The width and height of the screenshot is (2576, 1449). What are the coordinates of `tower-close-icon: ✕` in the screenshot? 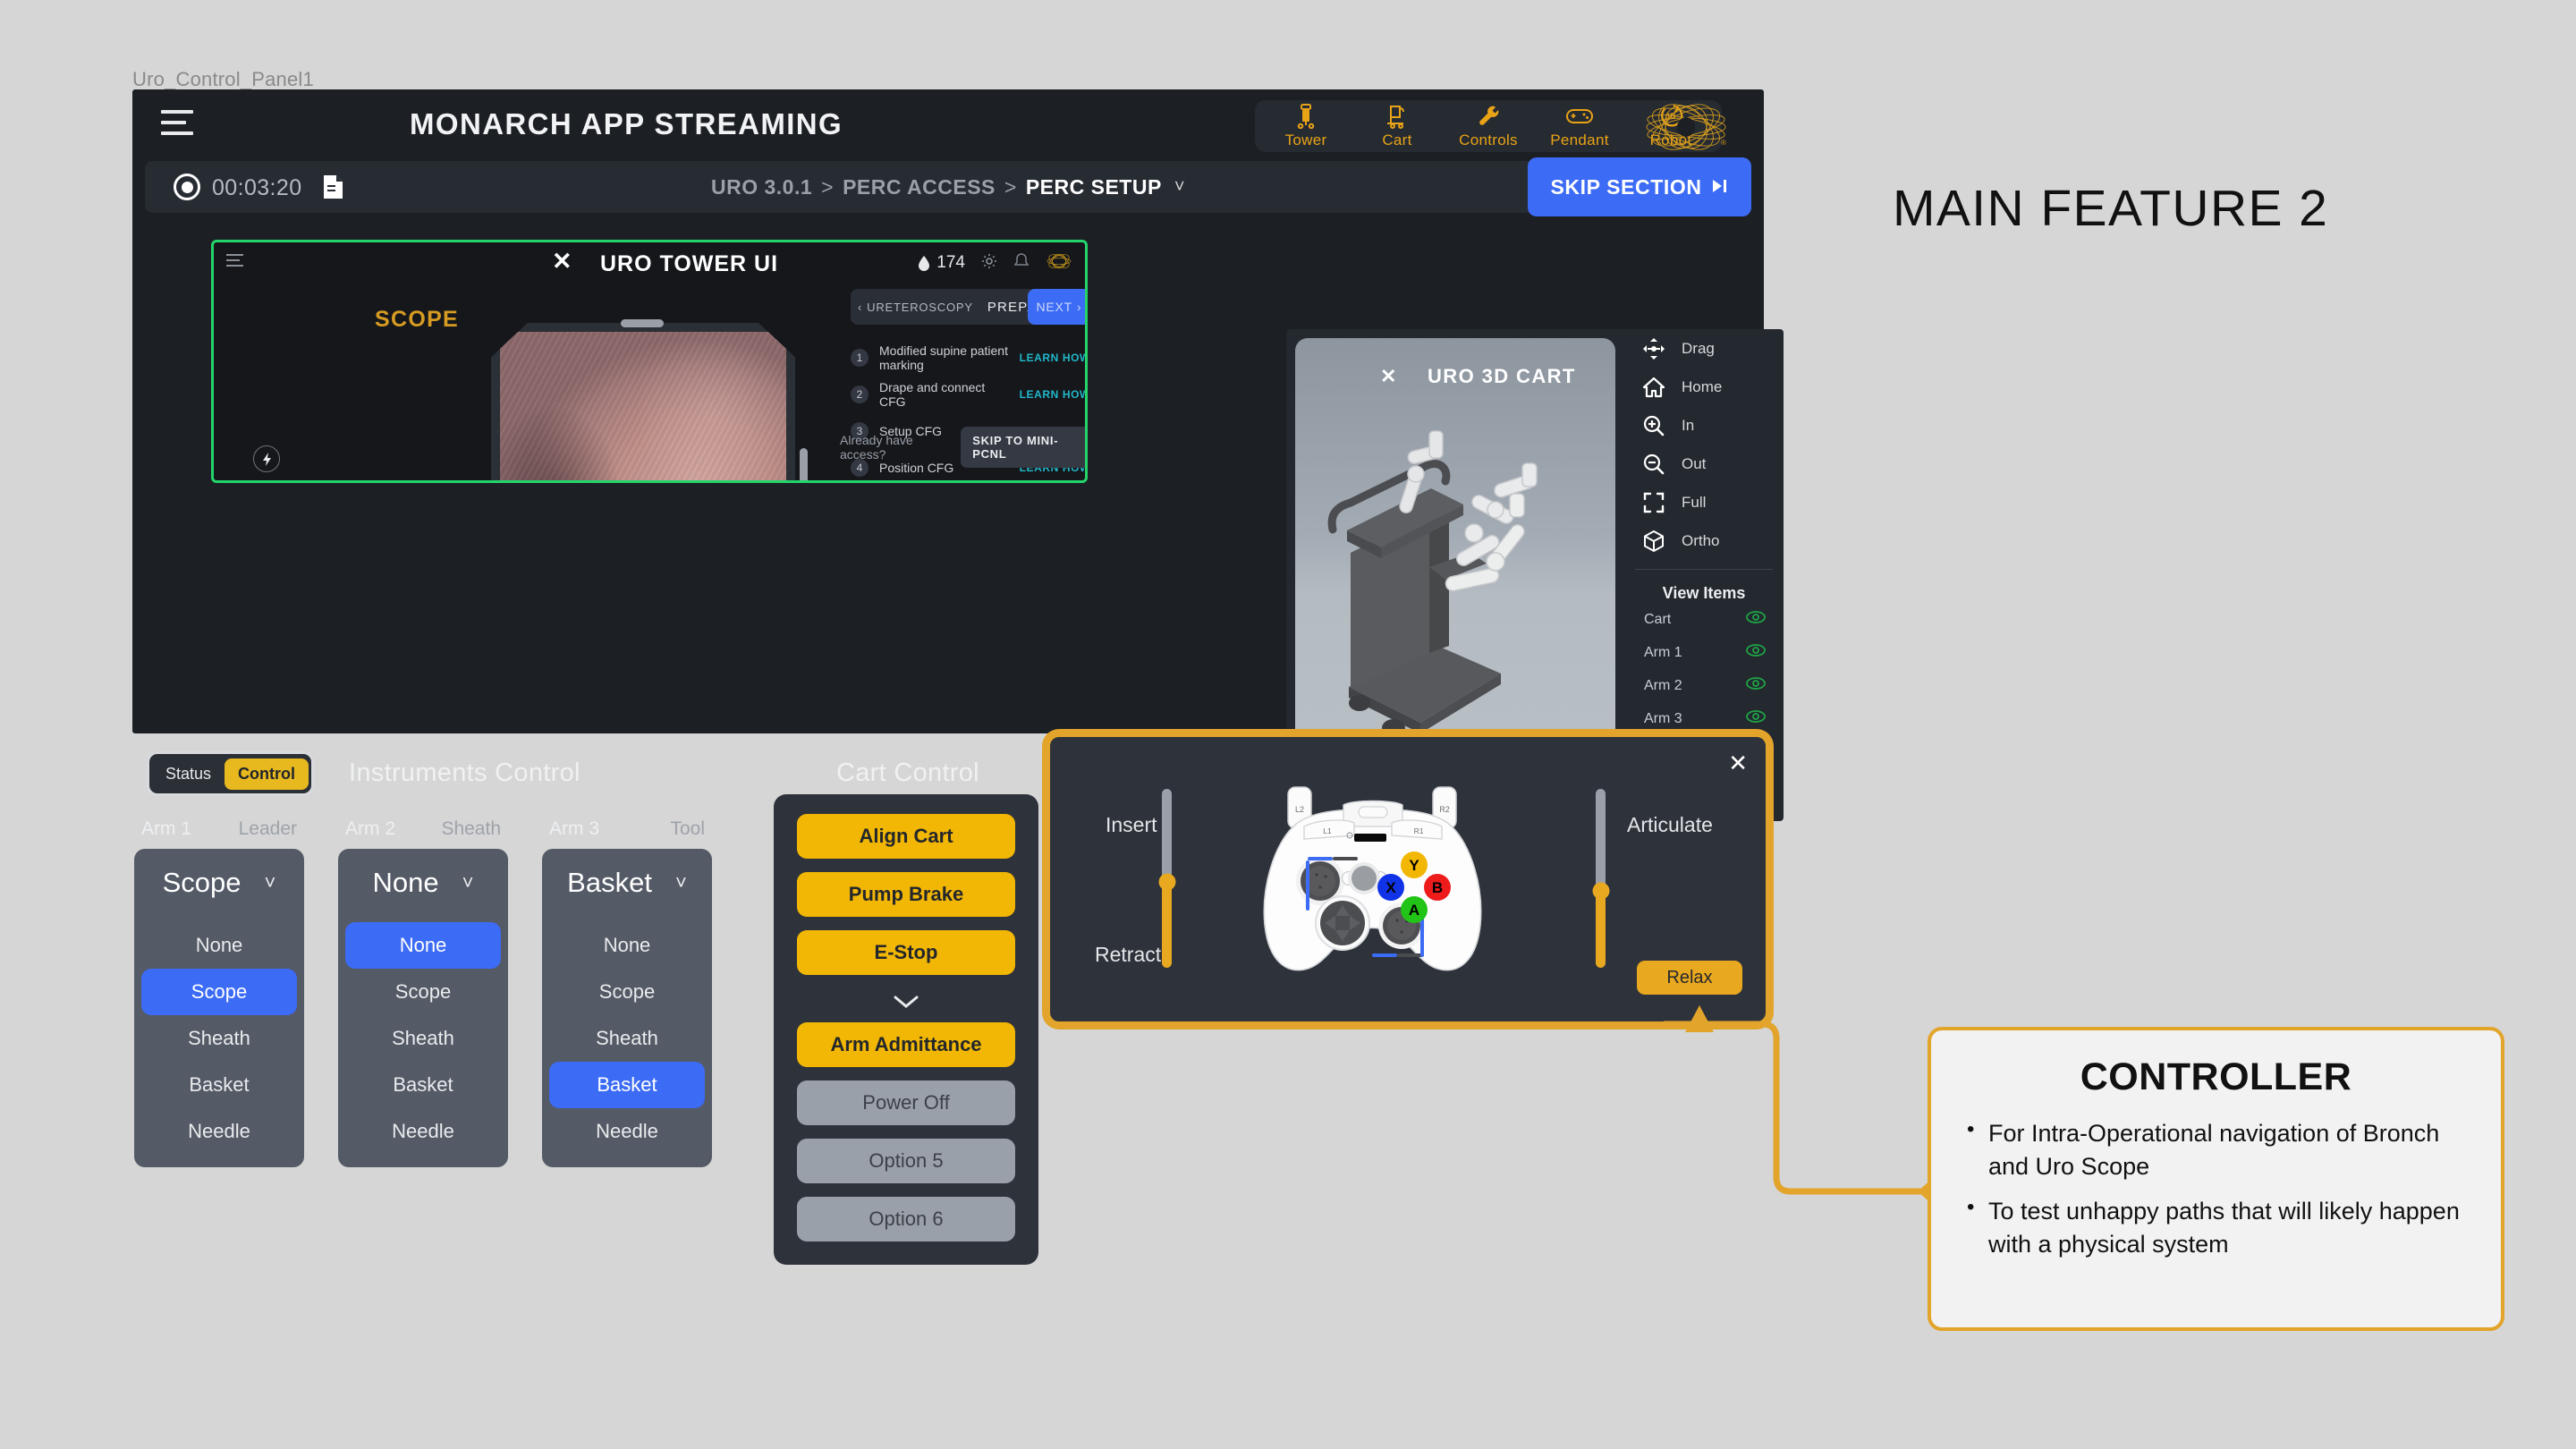 It's located at (562, 262).